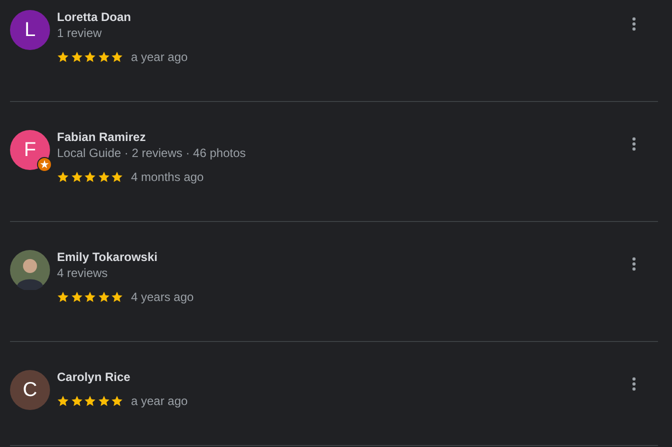  Describe the element at coordinates (44, 164) in the screenshot. I see `local-guide-badge-icon` at that location.